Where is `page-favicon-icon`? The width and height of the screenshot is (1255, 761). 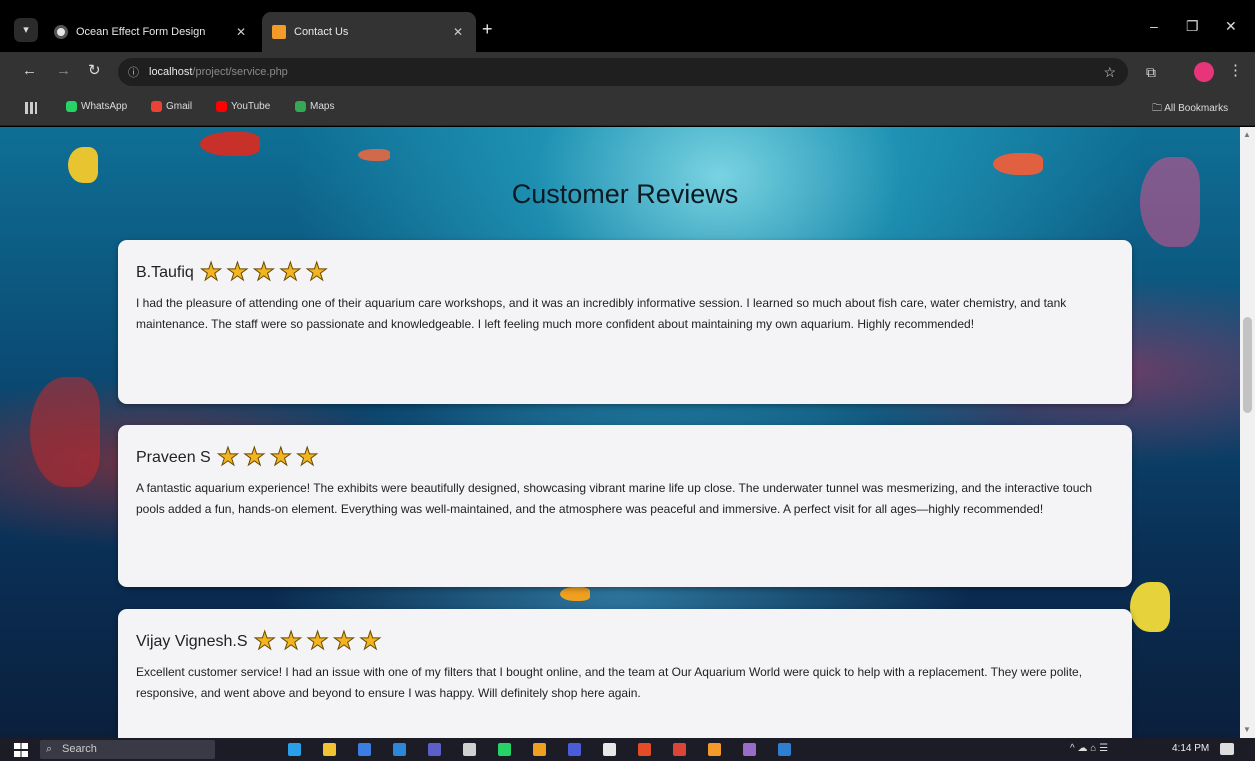 page-favicon-icon is located at coordinates (279, 32).